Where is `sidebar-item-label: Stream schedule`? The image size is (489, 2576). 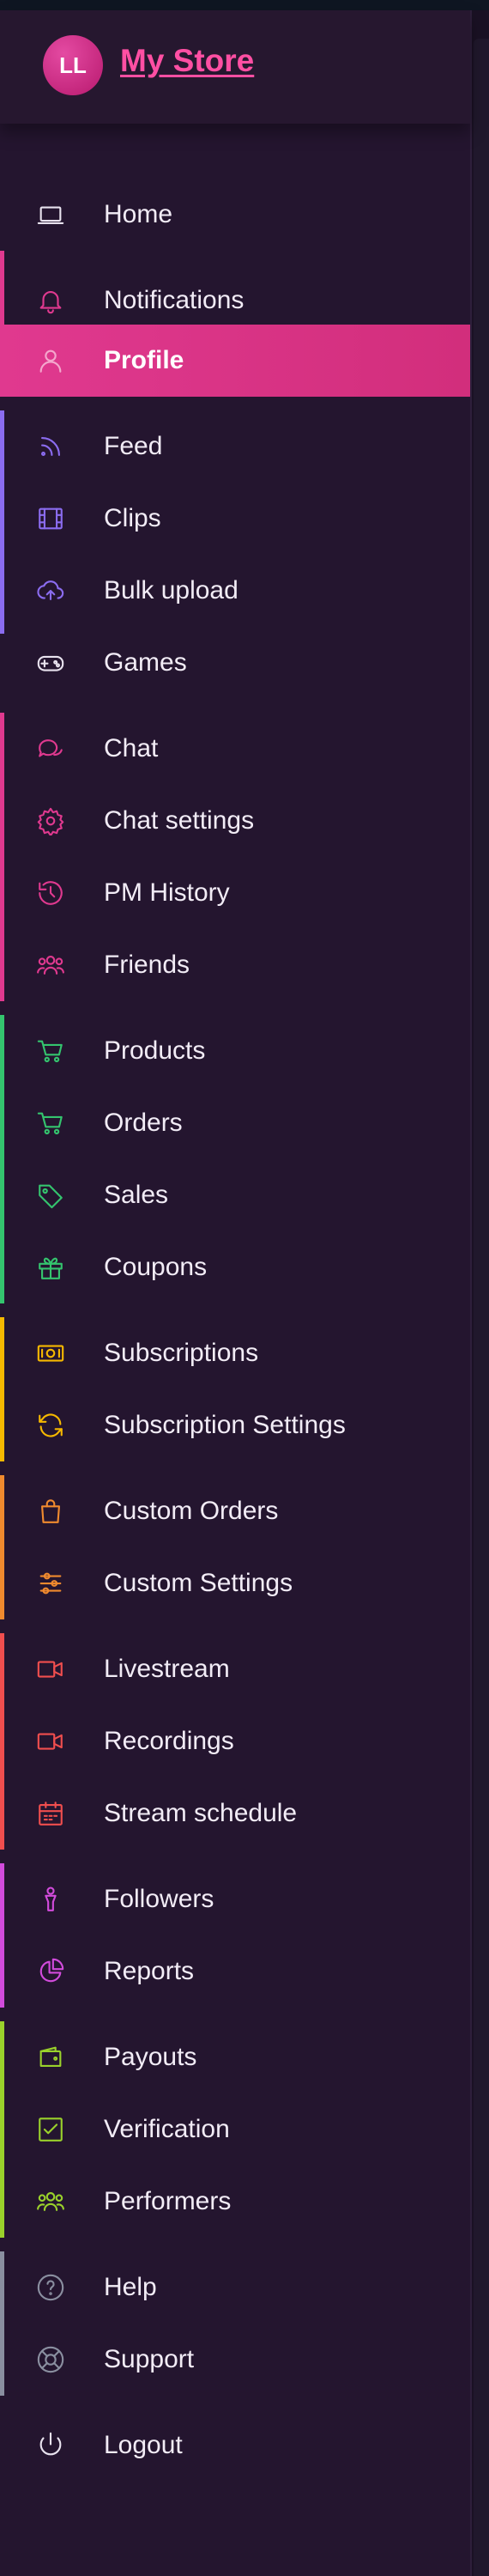 sidebar-item-label: Stream schedule is located at coordinates (201, 1813).